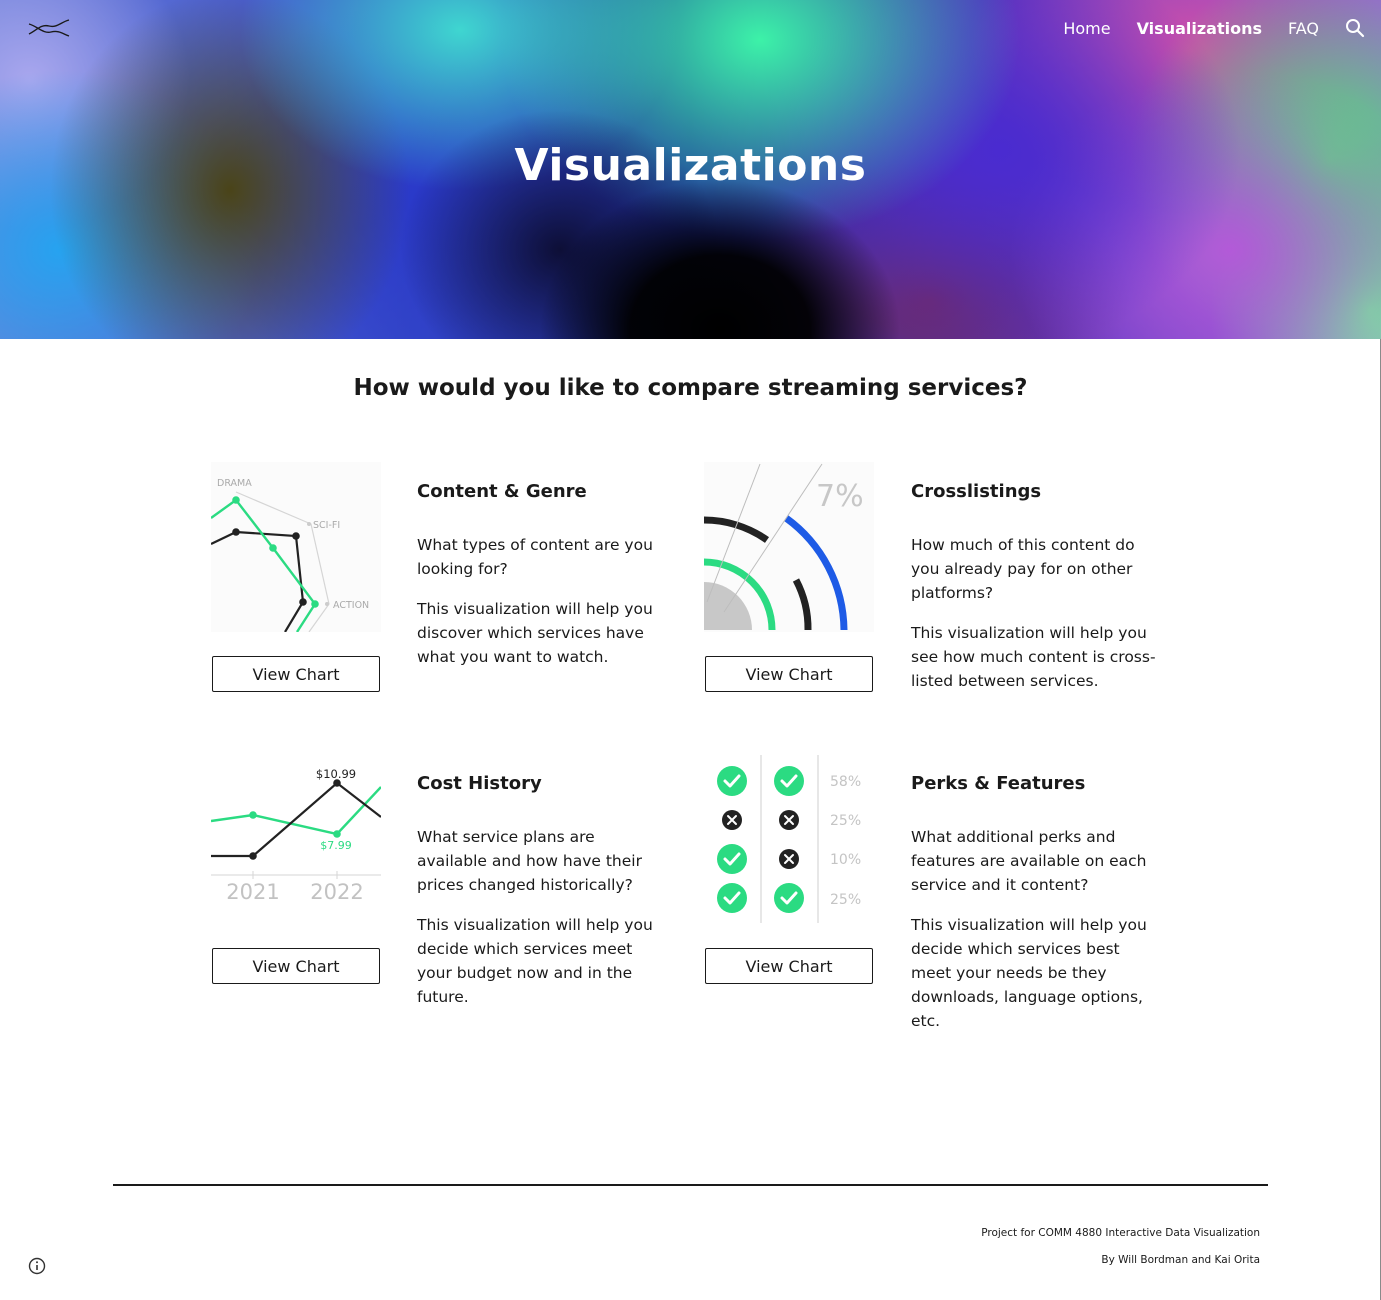  What do you see at coordinates (1355, 28) in the screenshot?
I see `search-icon` at bounding box center [1355, 28].